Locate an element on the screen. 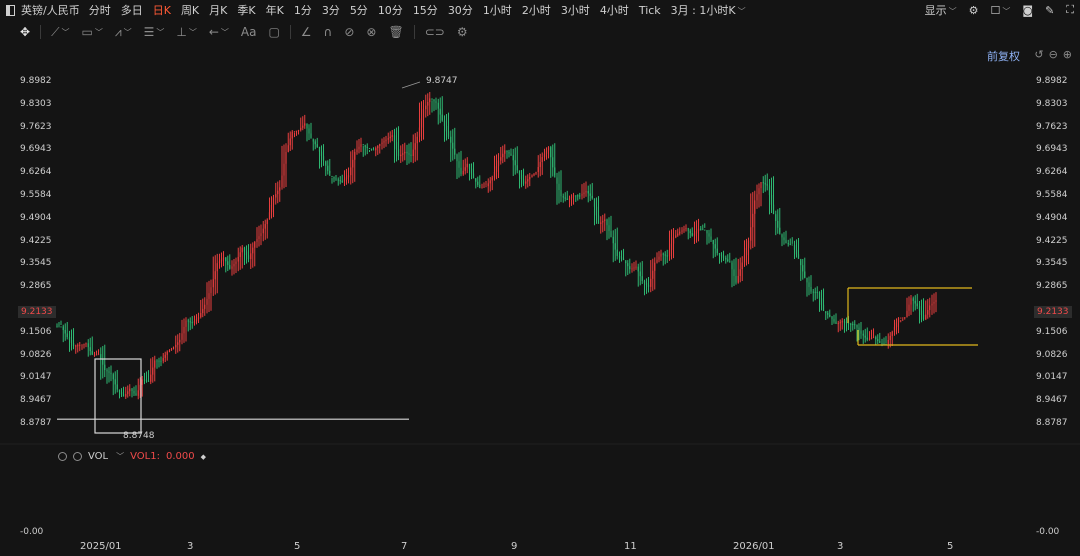 This screenshot has width=1080, height=556. period-tab: 2小时 is located at coordinates (536, 10).